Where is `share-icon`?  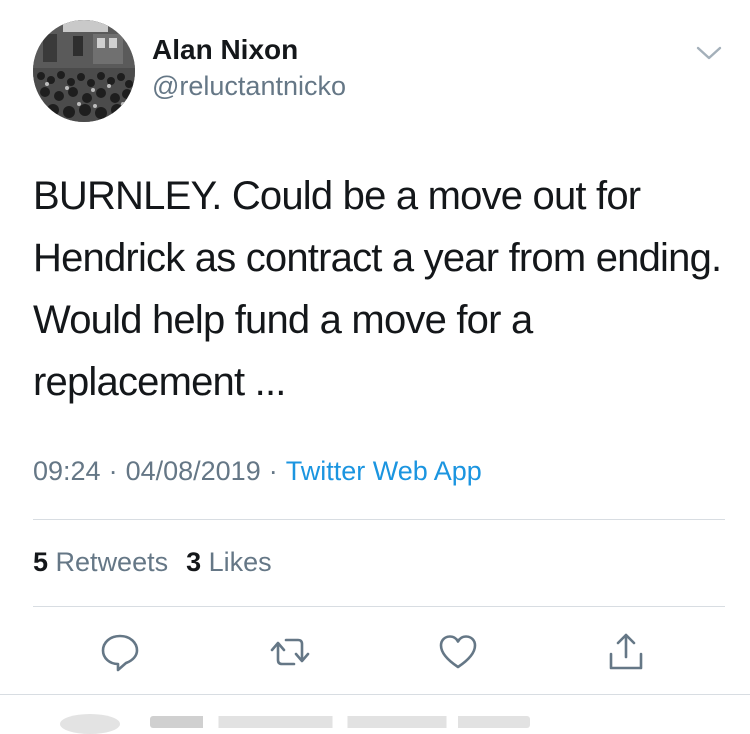
share-icon is located at coordinates (626, 651).